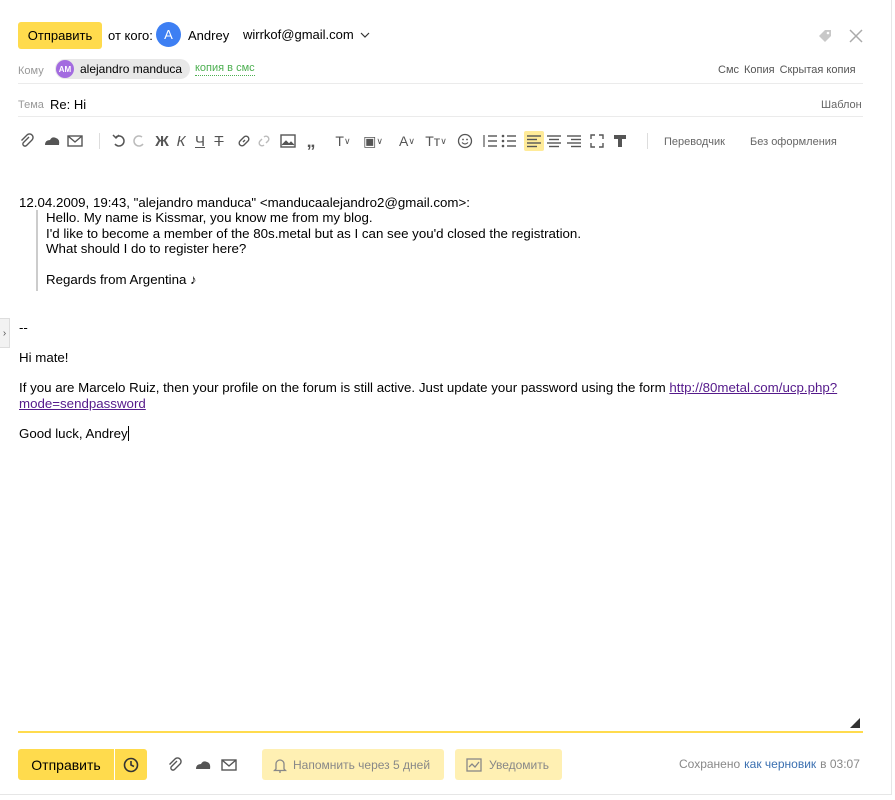 This screenshot has height=800, width=895. What do you see at coordinates (244, 141) in the screenshot?
I see `link-icon` at bounding box center [244, 141].